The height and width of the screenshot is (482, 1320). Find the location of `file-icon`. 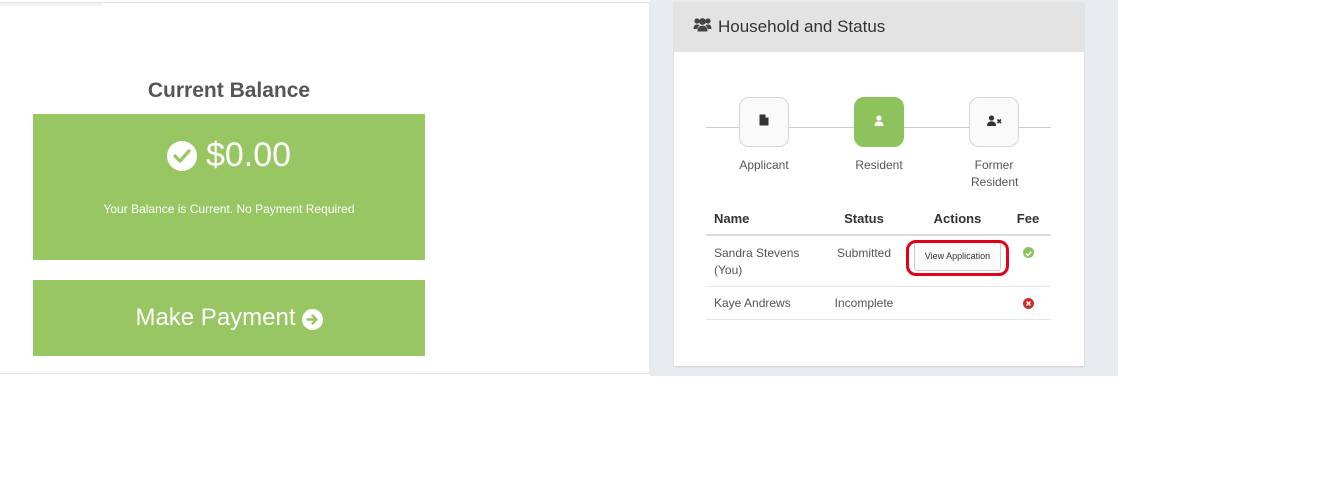

file-icon is located at coordinates (764, 122).